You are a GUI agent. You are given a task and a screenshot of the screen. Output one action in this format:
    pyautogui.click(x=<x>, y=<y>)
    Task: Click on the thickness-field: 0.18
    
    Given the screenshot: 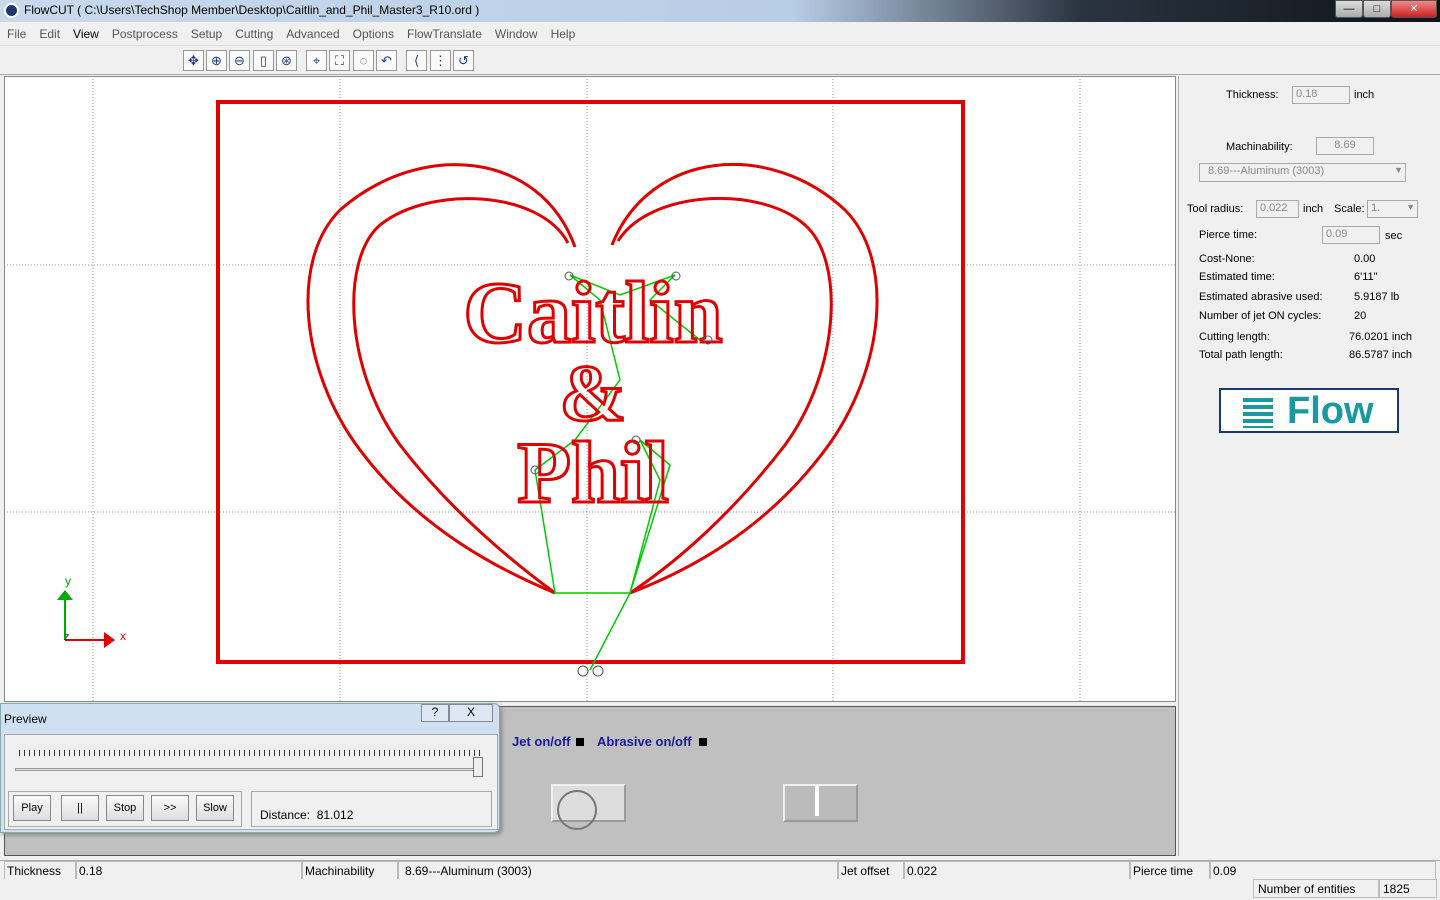 What is the action you would take?
    pyautogui.click(x=1321, y=95)
    